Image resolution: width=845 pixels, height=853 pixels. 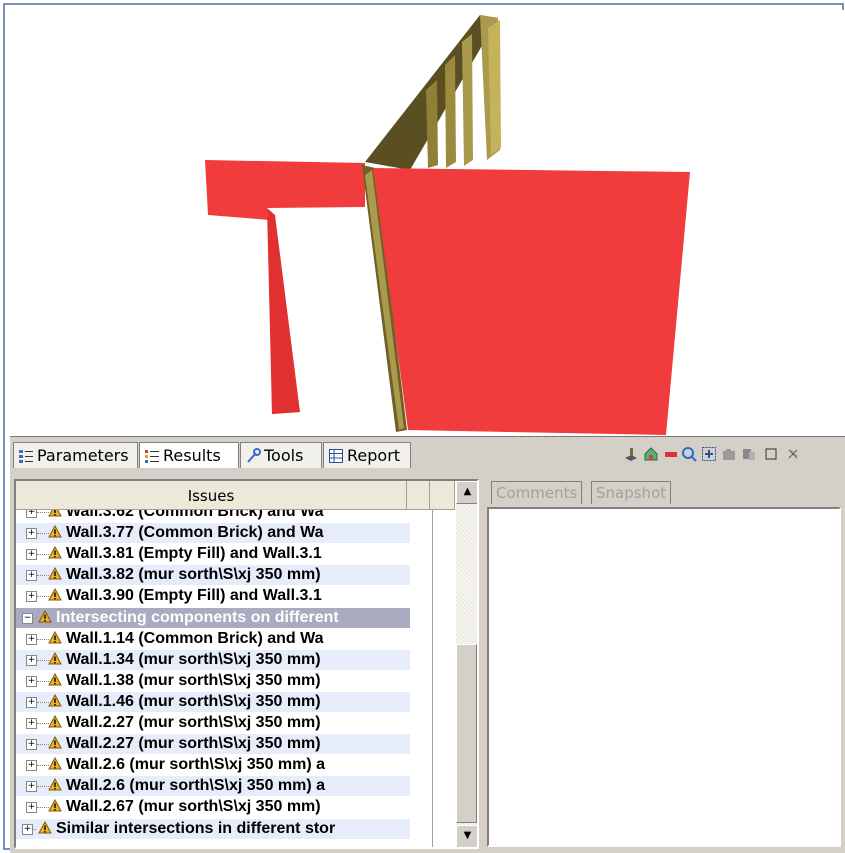 I want to click on tree-row-label: Wall.2.67 (mur sorth\S\xj 350 mm), so click(x=193, y=807).